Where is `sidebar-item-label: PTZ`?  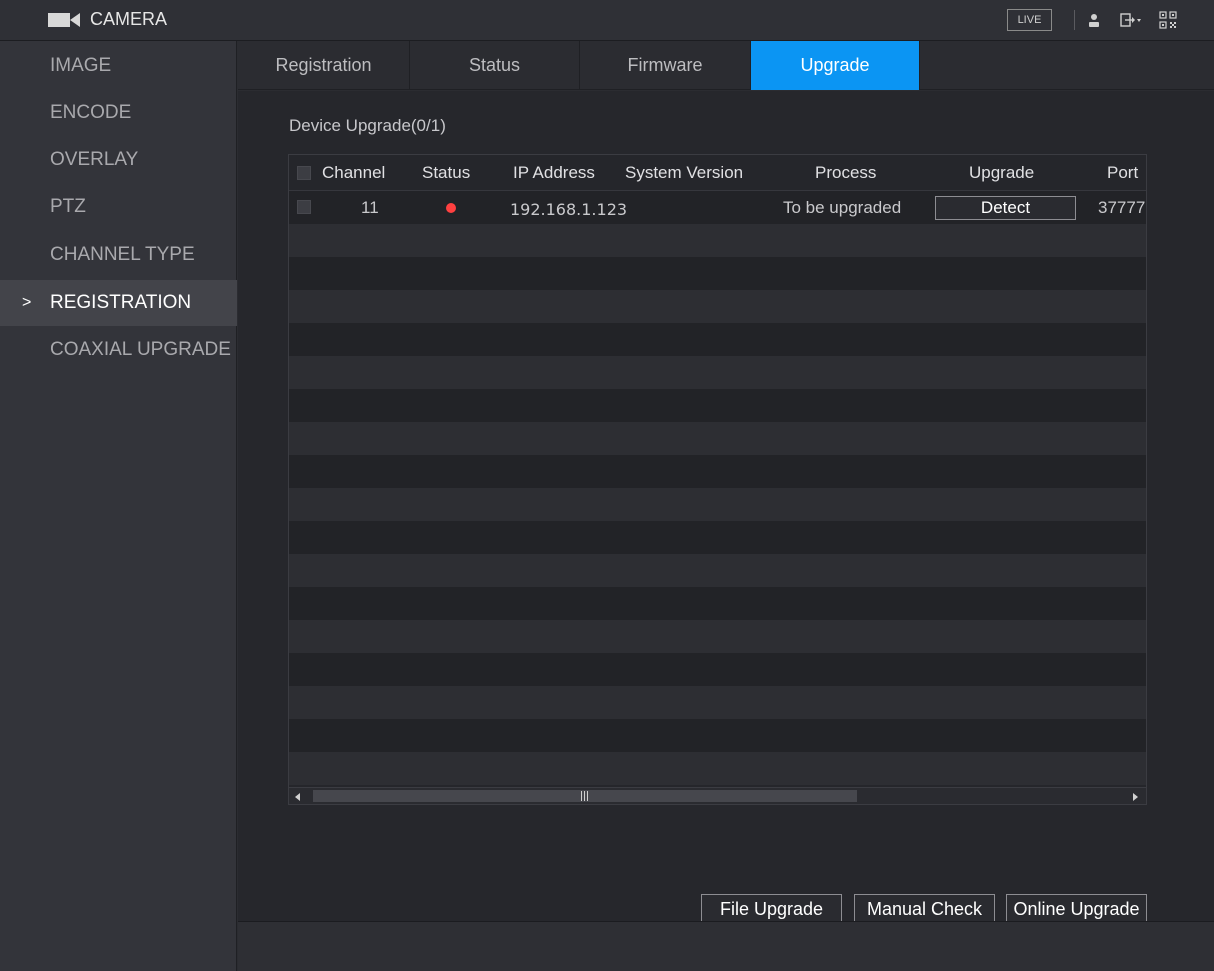
sidebar-item-label: PTZ is located at coordinates (68, 206).